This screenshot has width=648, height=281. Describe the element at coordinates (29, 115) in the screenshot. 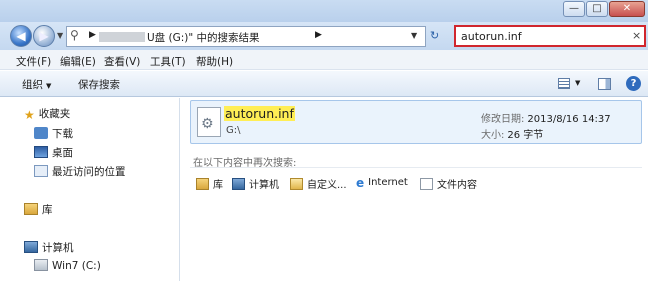

I see `star-icon: ★` at that location.